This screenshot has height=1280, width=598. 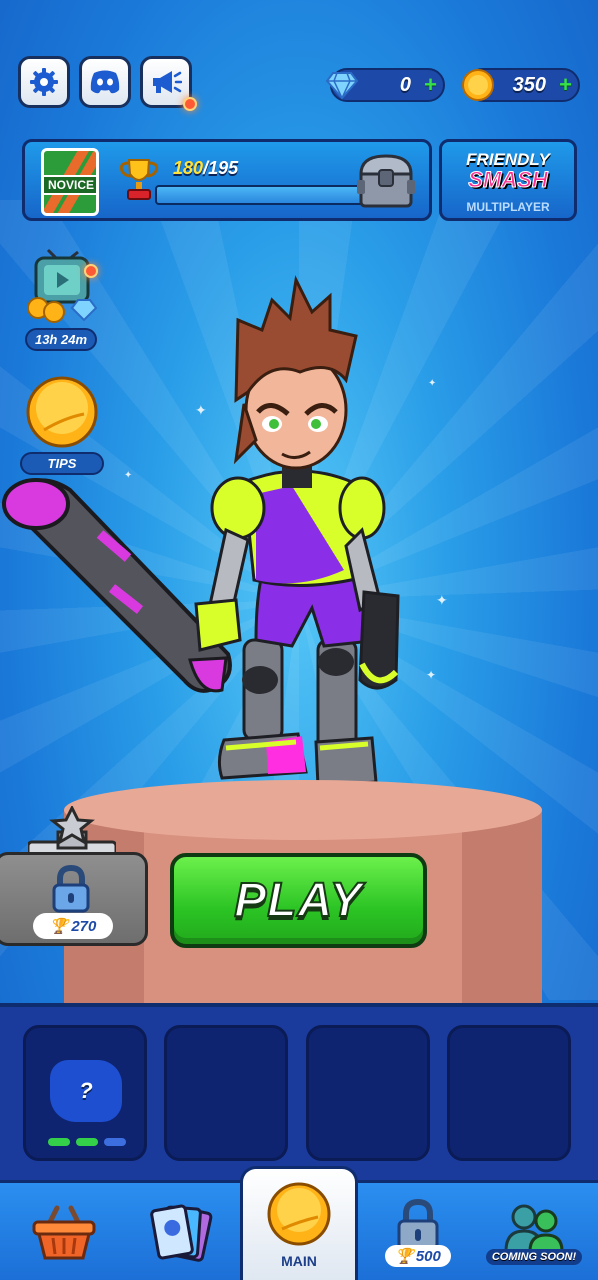 I want to click on friendly-smash-subtitle: MULTIPLAYER, so click(x=508, y=207).